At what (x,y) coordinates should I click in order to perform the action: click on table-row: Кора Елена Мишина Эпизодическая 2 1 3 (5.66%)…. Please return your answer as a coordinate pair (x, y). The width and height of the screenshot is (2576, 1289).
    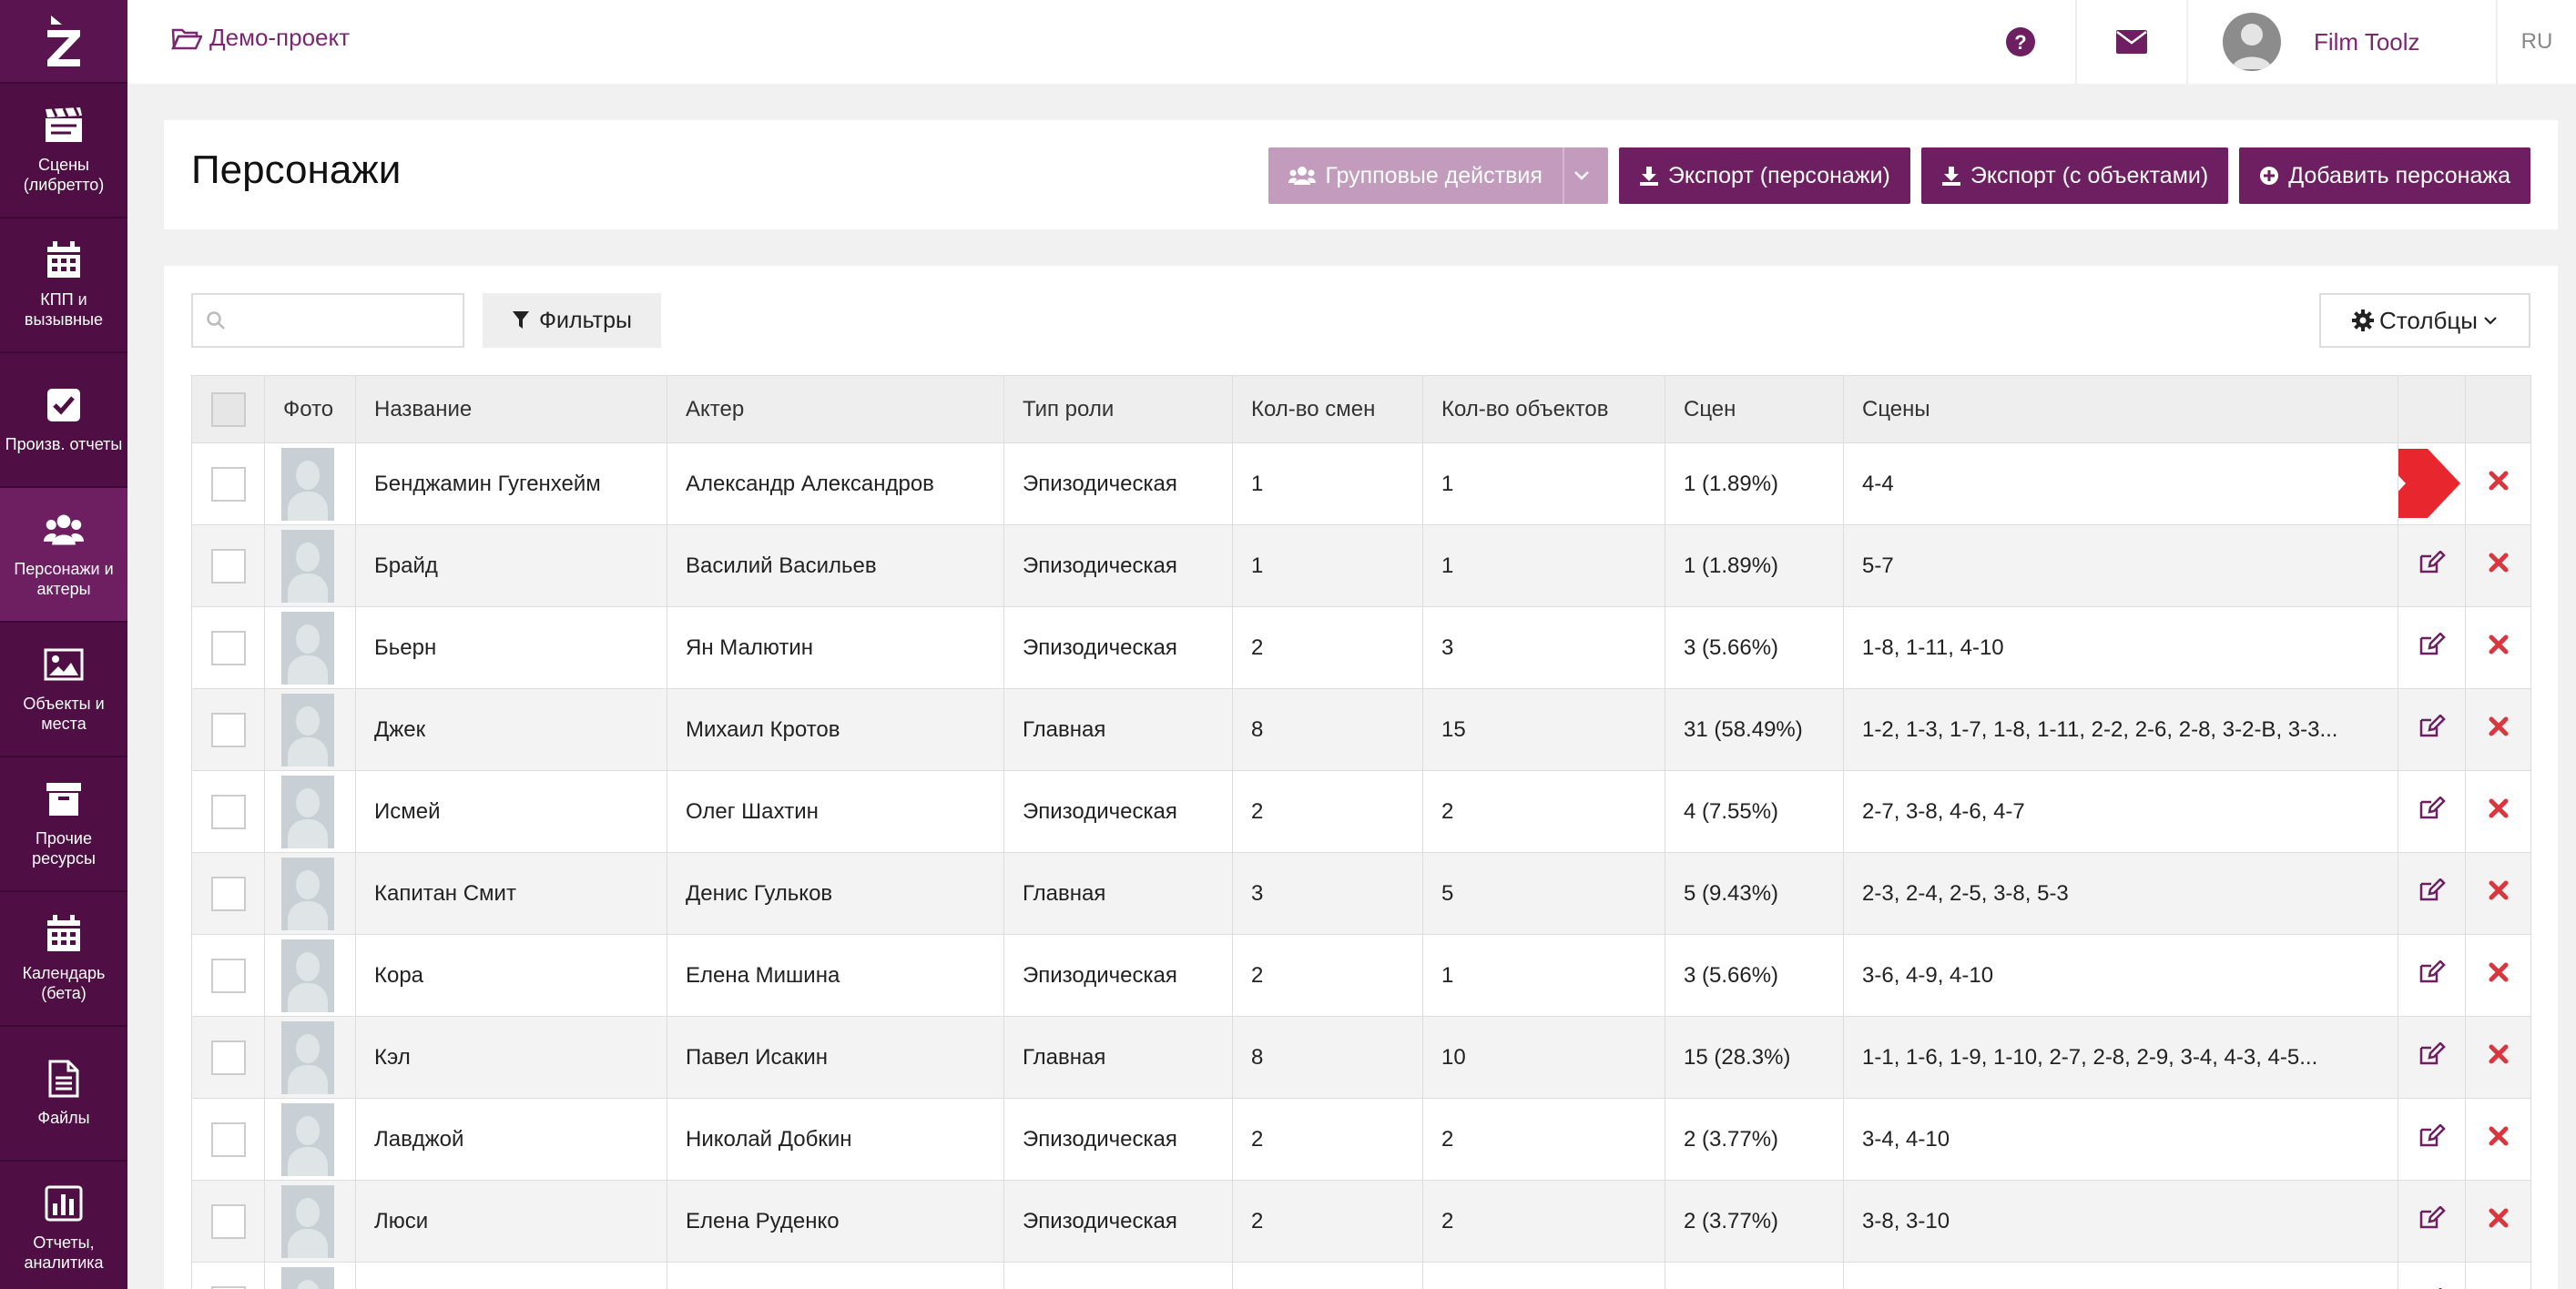
    Looking at the image, I should click on (1361, 975).